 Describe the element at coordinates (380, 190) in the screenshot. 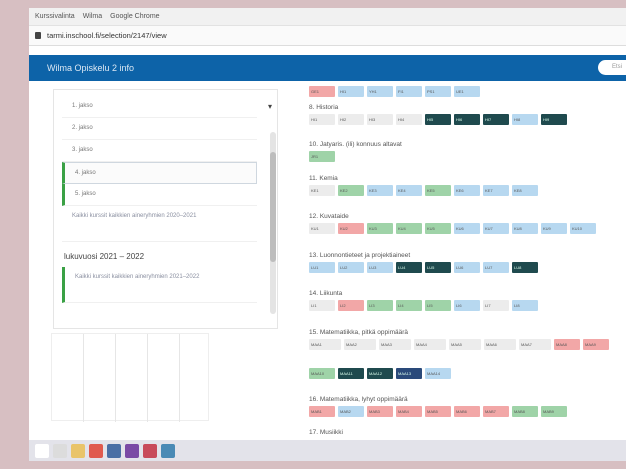

I see `course-chip: KE3` at that location.